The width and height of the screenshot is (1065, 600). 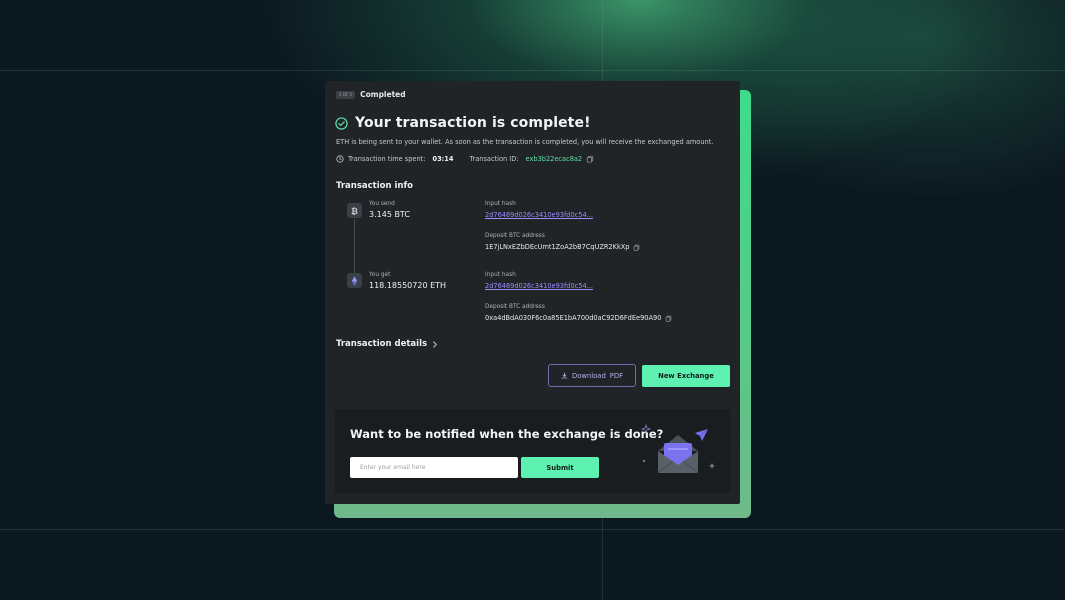 What do you see at coordinates (557, 247) in the screenshot?
I see `send-address: 1E7jLNxEZbDEcUmt1ZoA2bB7CqUZR2KkXp` at bounding box center [557, 247].